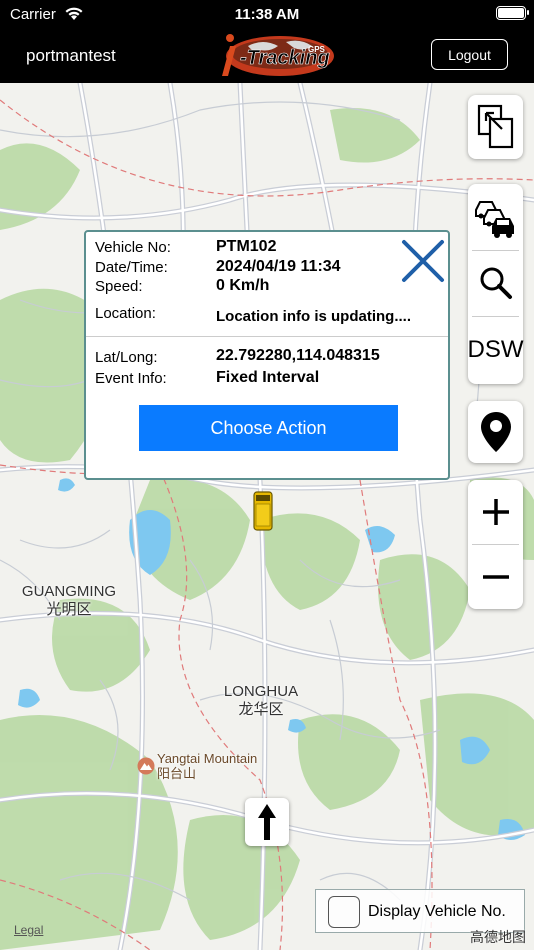  I want to click on tools-control: DSW, so click(495, 284).